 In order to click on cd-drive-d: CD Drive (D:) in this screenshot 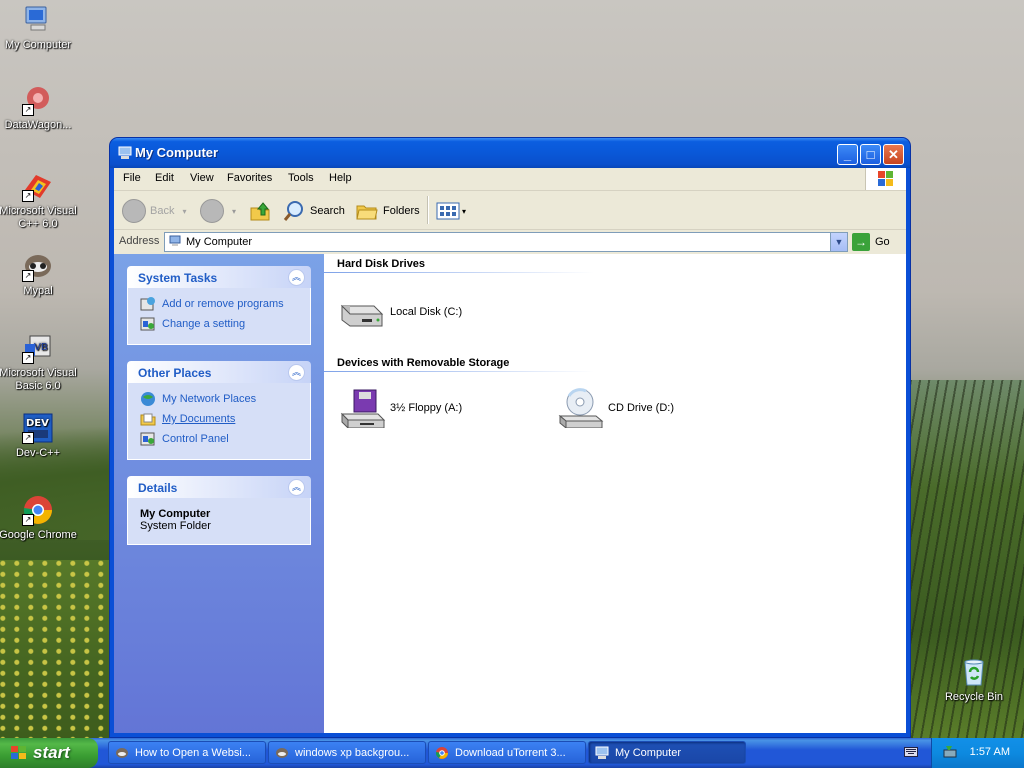, I will do `click(615, 408)`.